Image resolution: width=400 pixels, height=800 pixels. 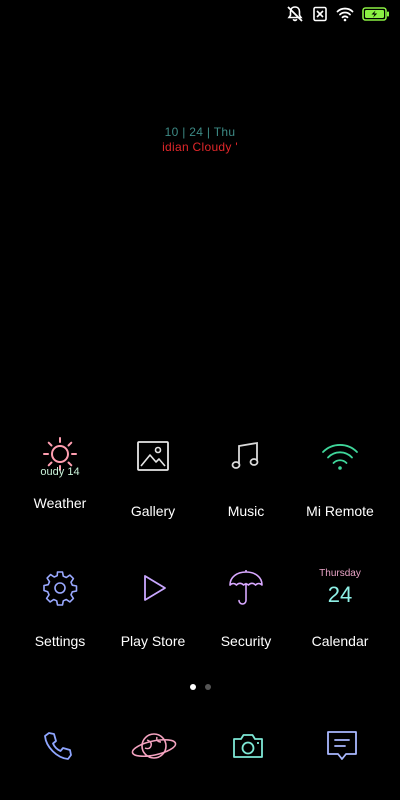 I want to click on page-dot, so click(x=207, y=687).